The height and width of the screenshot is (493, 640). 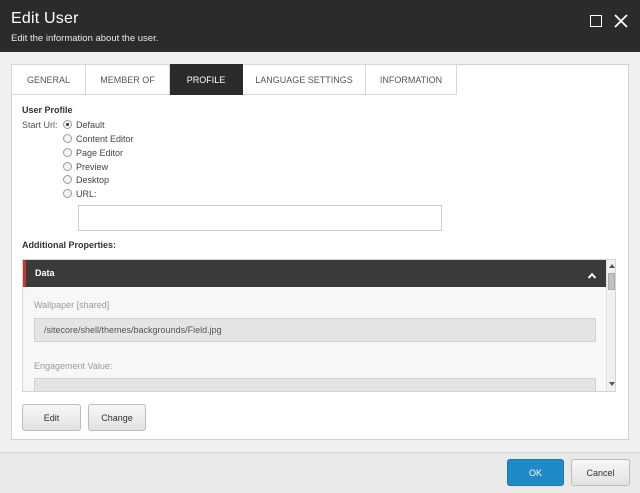 I want to click on radio-preview: Preview, so click(x=85, y=166).